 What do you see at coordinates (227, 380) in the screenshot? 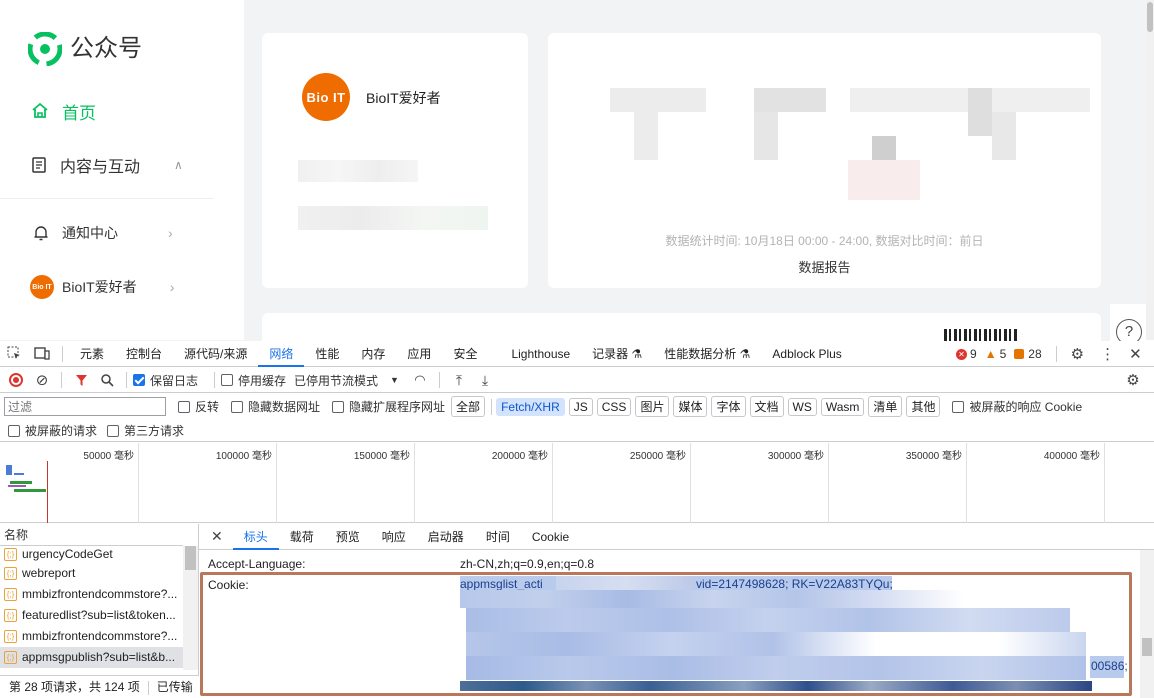
I see `disable-cache-check` at bounding box center [227, 380].